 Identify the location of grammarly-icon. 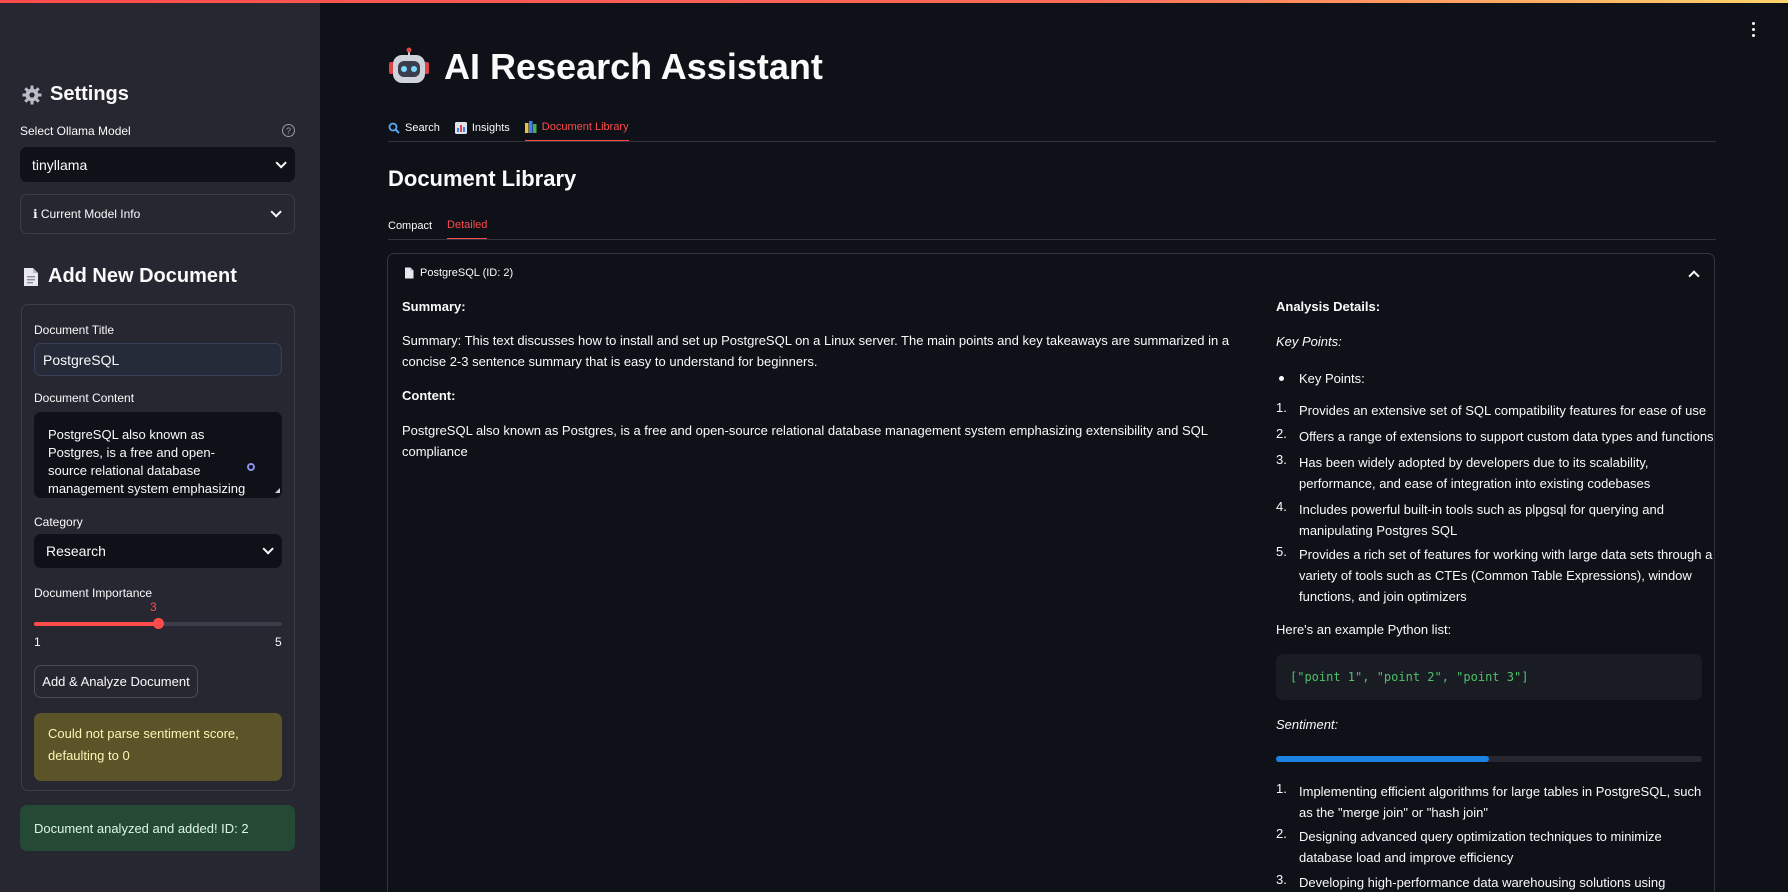
(251, 467).